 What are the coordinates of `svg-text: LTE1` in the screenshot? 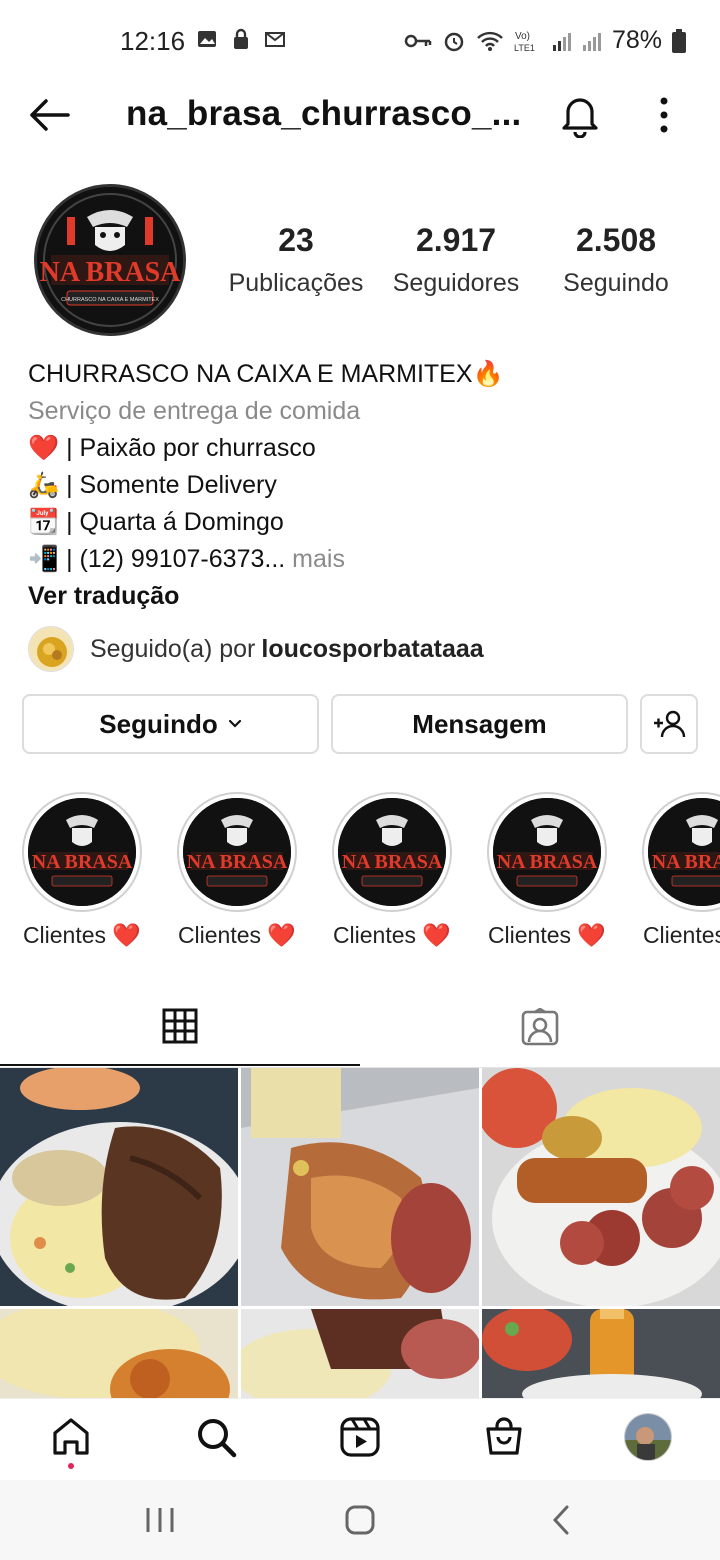 It's located at (524, 48).